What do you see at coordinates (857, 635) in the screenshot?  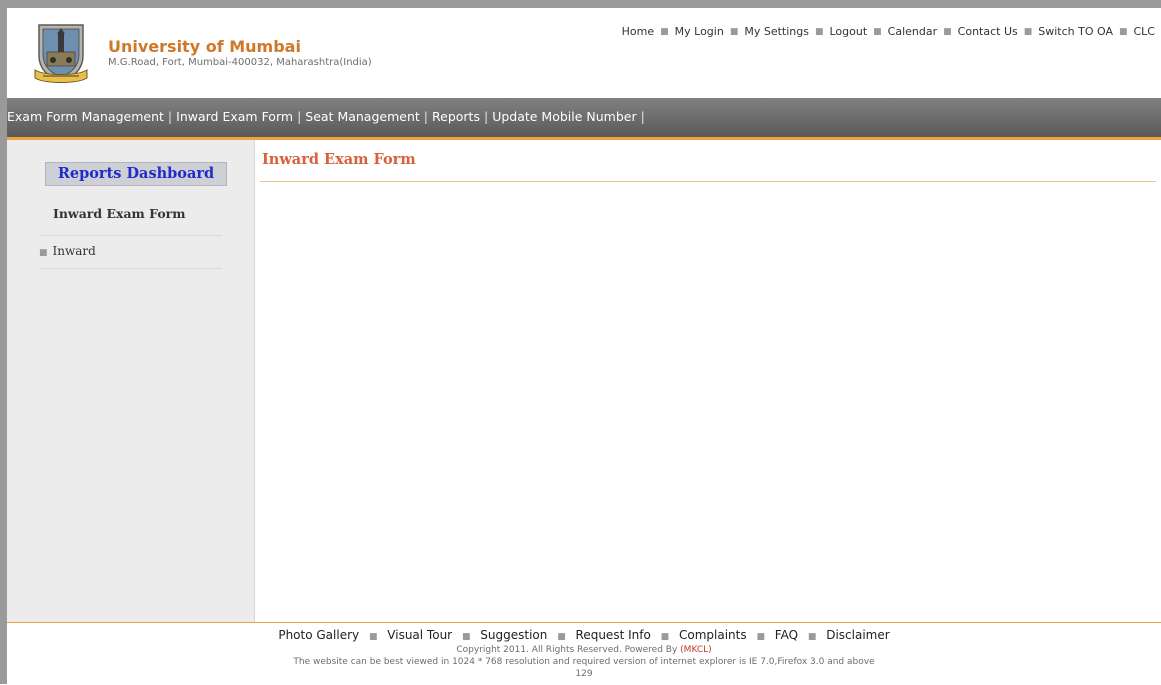 I see `footer-link-disclaimer: Disclaimer` at bounding box center [857, 635].